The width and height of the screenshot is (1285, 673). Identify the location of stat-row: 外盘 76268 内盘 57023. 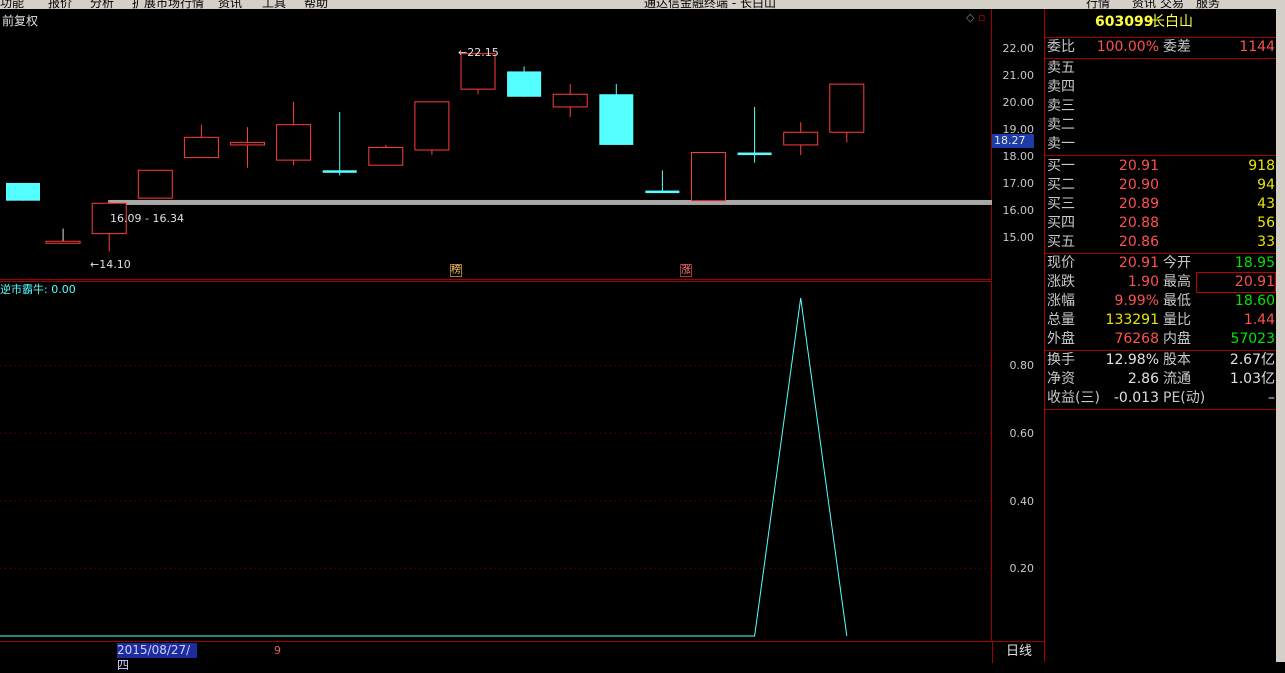
(1161, 339).